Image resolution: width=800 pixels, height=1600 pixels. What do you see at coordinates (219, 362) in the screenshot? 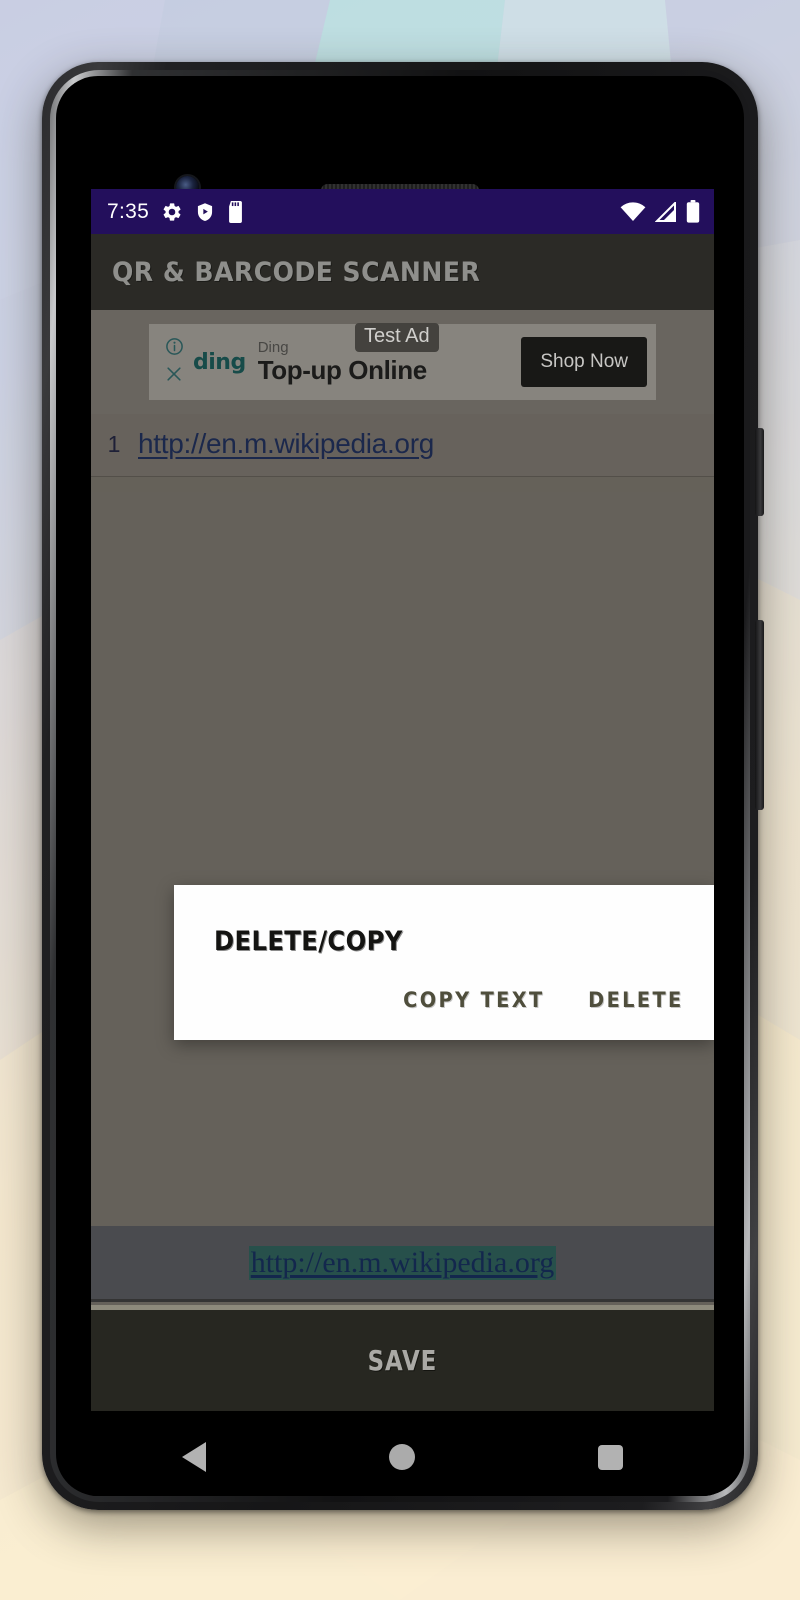
I see `ad-brand-logo: ding` at bounding box center [219, 362].